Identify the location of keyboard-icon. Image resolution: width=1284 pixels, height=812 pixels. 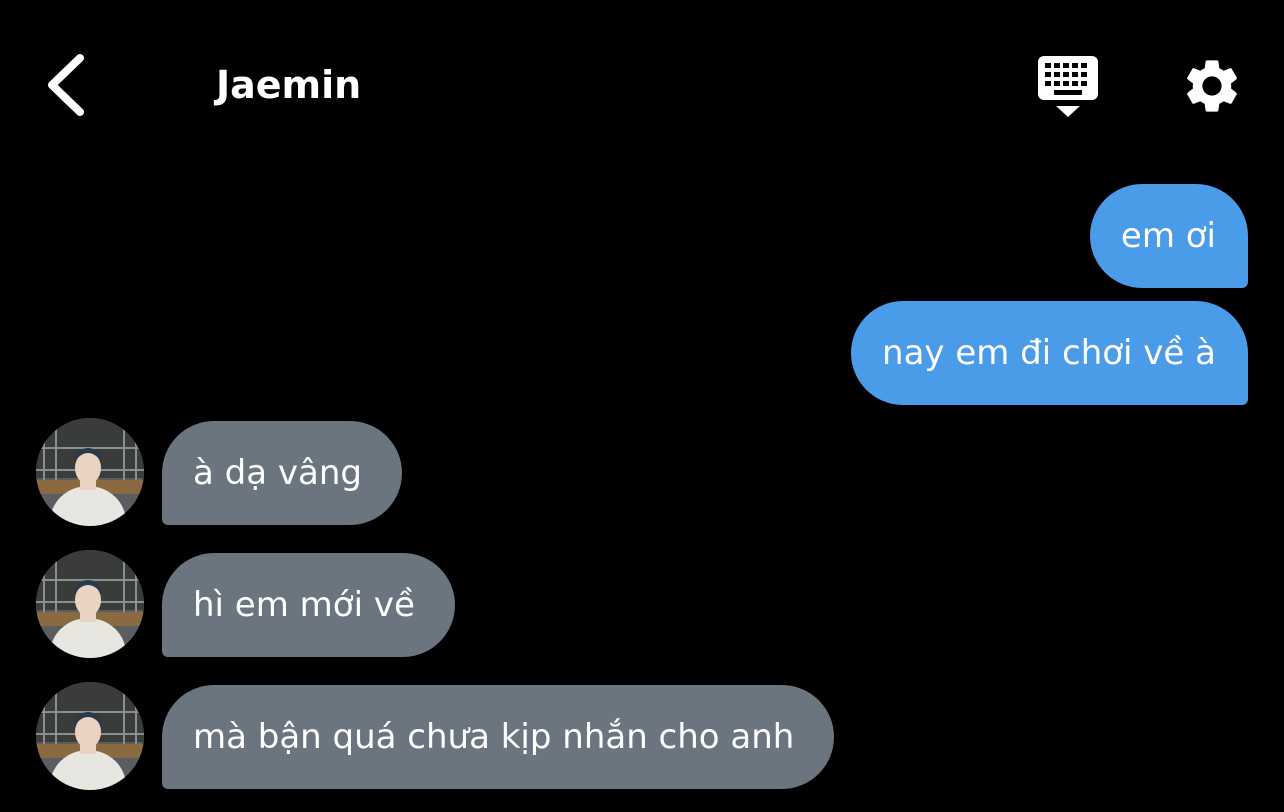
(1068, 86).